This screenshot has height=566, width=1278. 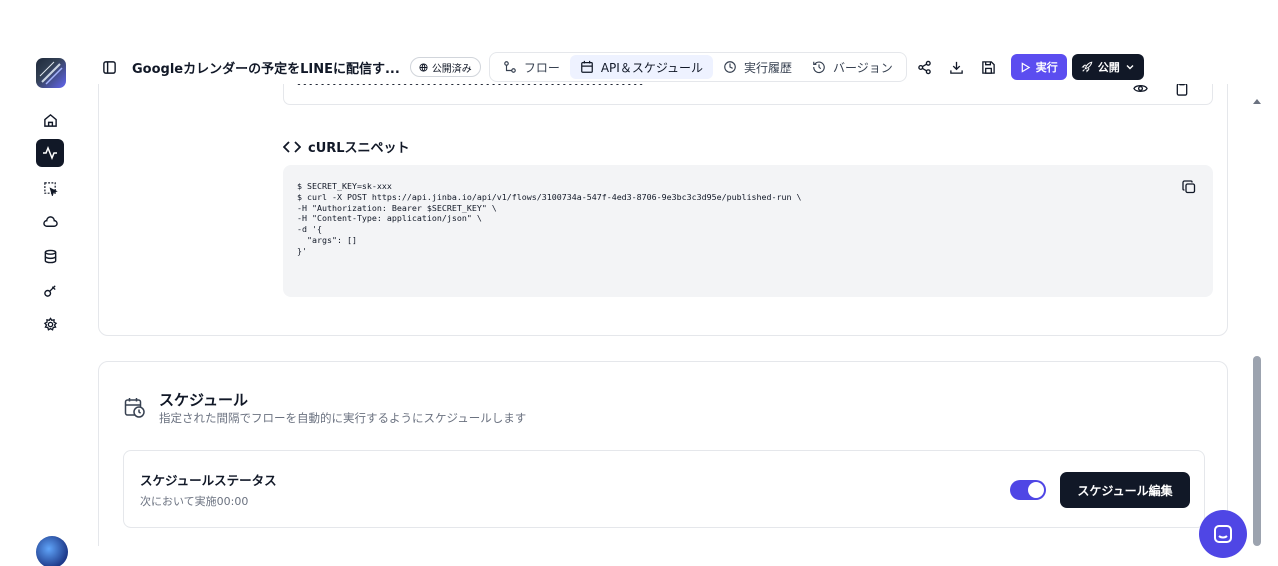 I want to click on copy-secret-button, so click(x=1182, y=92).